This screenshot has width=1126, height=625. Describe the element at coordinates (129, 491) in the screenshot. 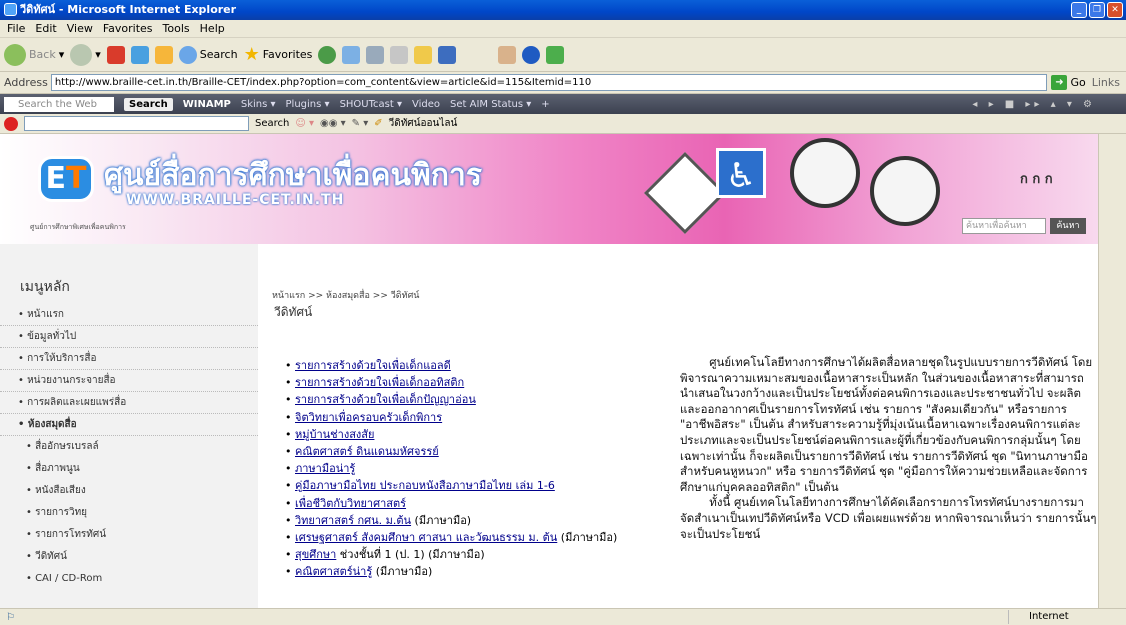

I see `sidebar-item-8: • หนังสือเสียง` at that location.